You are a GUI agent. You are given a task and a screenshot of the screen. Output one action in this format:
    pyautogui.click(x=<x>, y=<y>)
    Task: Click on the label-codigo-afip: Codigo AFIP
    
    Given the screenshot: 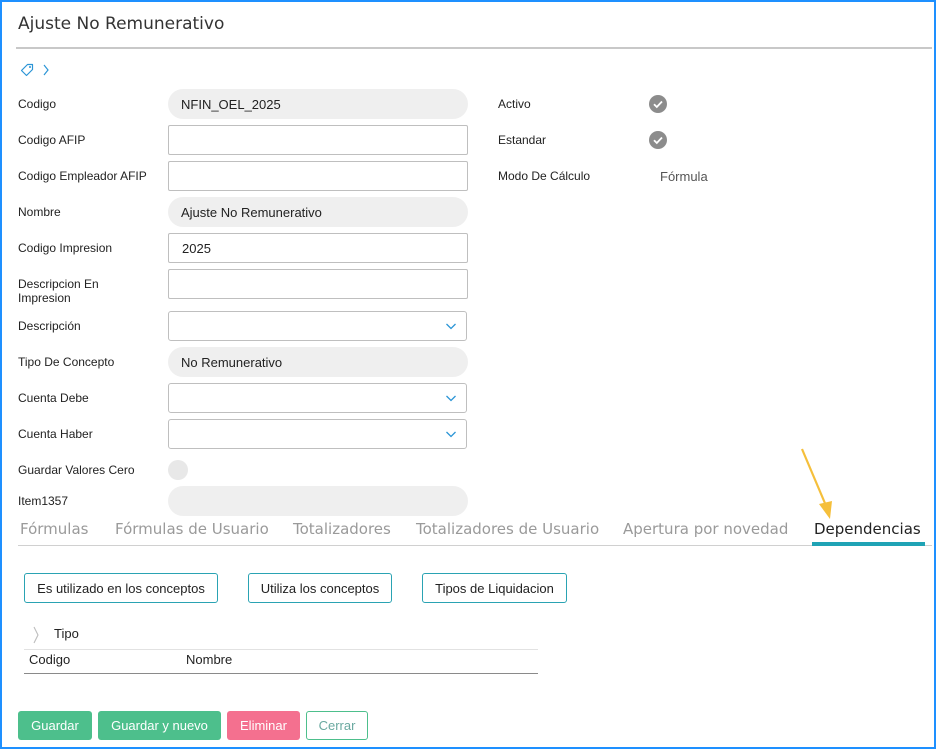 What is the action you would take?
    pyautogui.click(x=52, y=140)
    